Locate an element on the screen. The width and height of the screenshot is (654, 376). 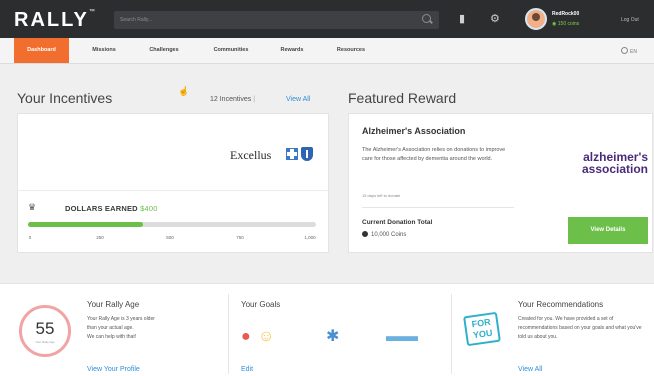
nav-missions: Missions is located at coordinates (104, 50).